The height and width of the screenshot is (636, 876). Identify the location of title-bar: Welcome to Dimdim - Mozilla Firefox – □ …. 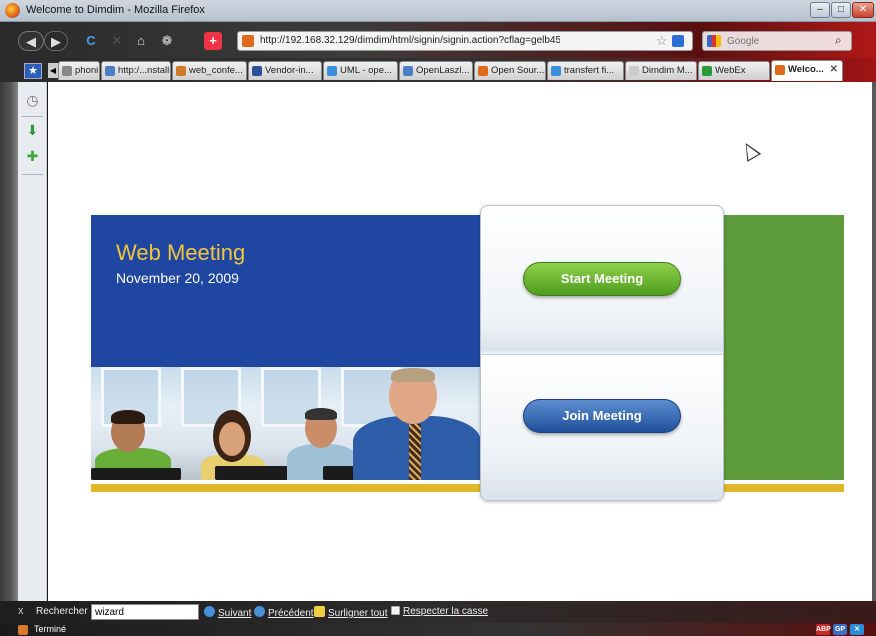
(438, 11).